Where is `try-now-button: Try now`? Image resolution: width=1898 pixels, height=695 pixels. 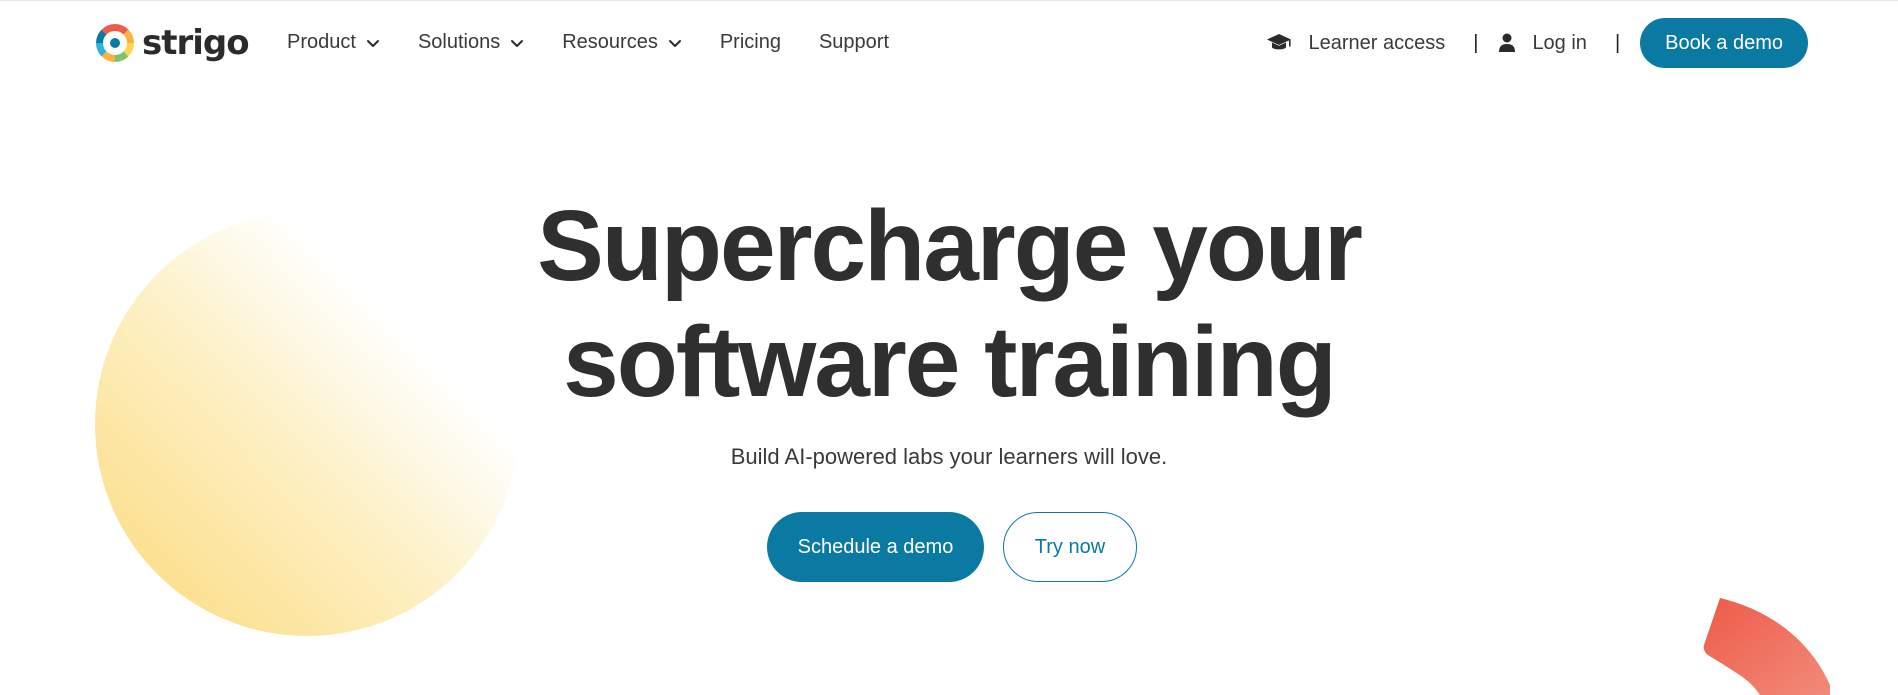
try-now-button: Try now is located at coordinates (1070, 547).